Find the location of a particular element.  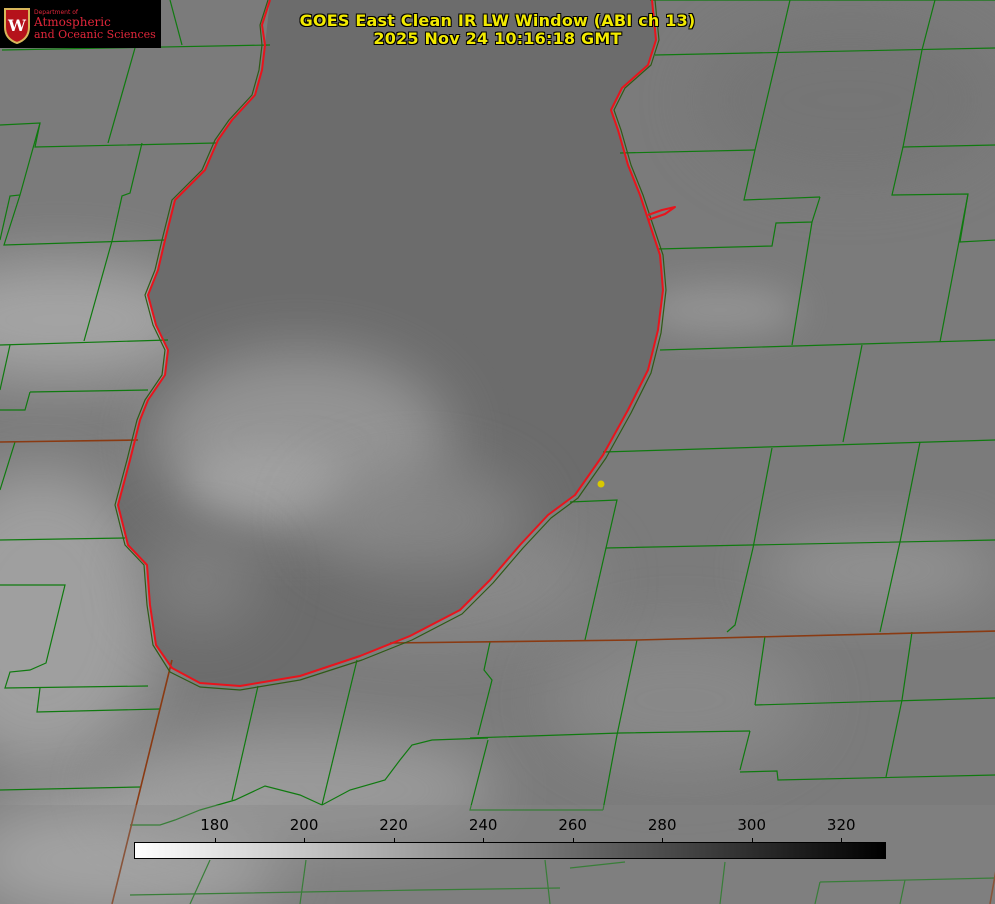

station-marker-dot is located at coordinates (601, 484).